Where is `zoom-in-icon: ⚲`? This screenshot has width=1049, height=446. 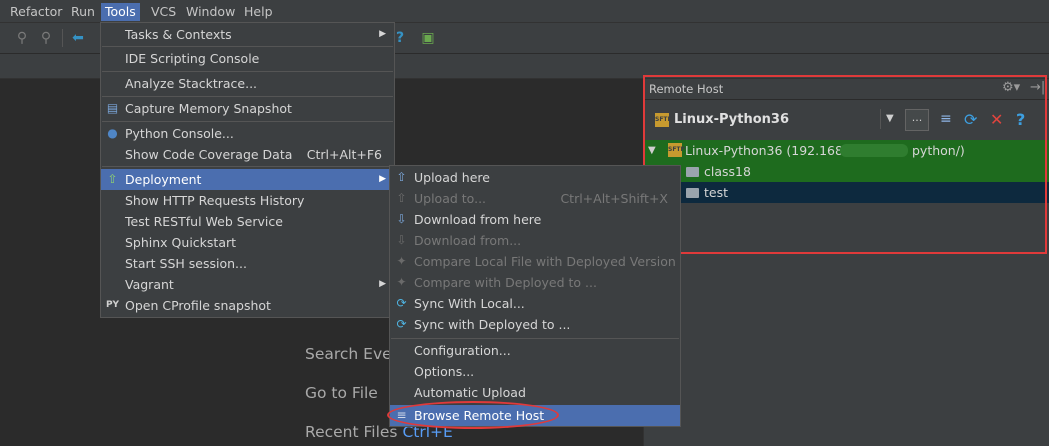 zoom-in-icon: ⚲ is located at coordinates (22, 38).